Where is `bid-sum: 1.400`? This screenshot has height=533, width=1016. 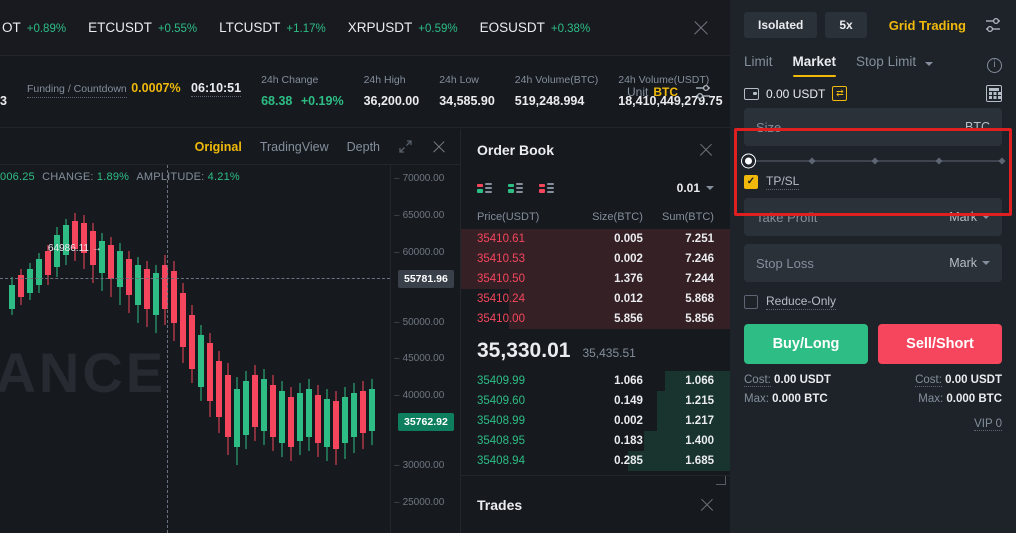
bid-sum: 1.400 is located at coordinates (699, 441).